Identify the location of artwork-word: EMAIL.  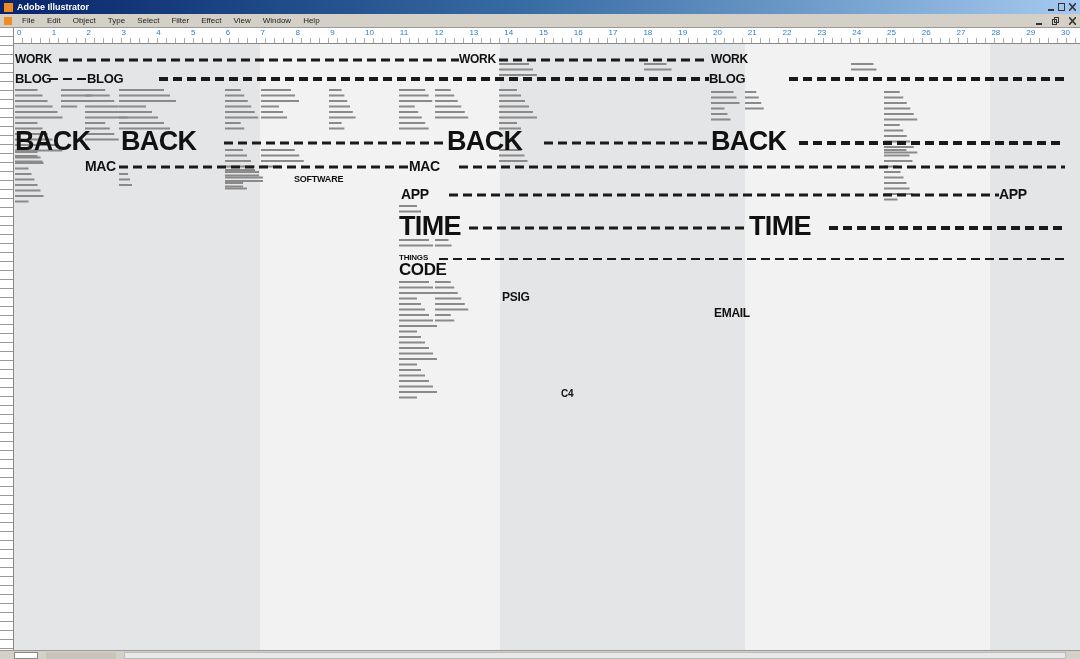
(732, 313).